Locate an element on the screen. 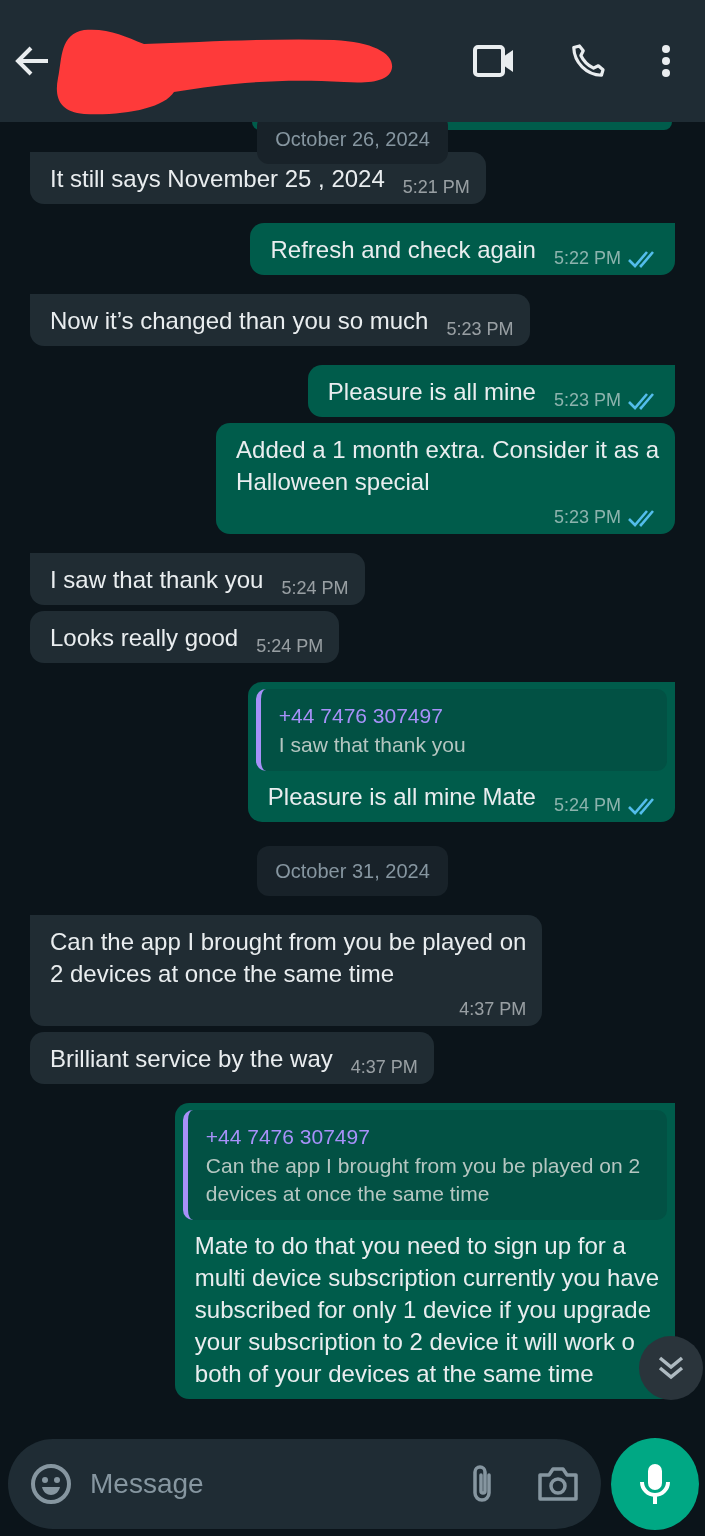  message-text: Brilliant service by the way is located at coordinates (191, 1059).